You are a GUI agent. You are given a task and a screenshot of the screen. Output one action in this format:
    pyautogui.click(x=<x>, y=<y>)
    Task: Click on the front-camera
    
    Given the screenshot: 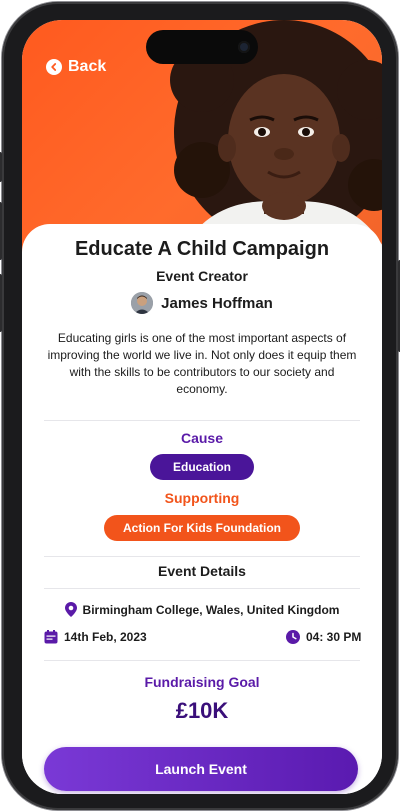 What is the action you would take?
    pyautogui.click(x=244, y=47)
    